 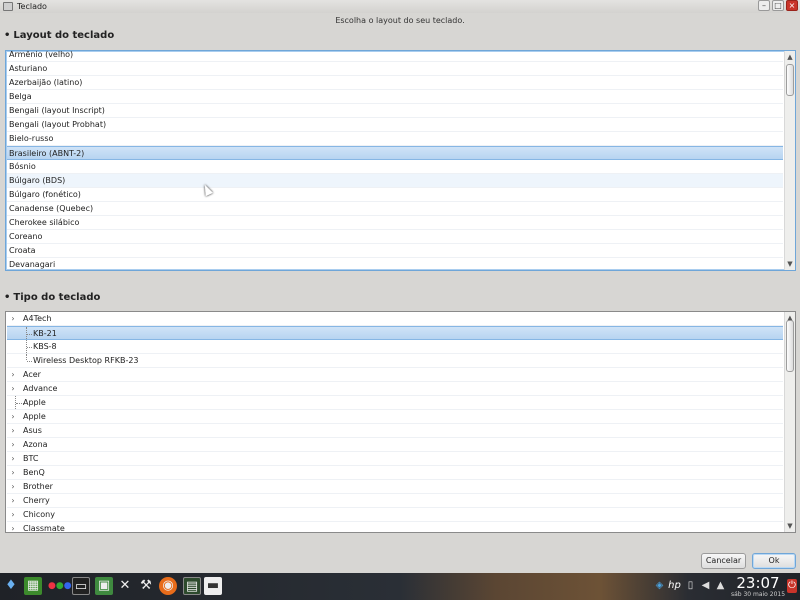 I want to click on layout-list-item: Cherokee silábico, so click(x=395, y=223).